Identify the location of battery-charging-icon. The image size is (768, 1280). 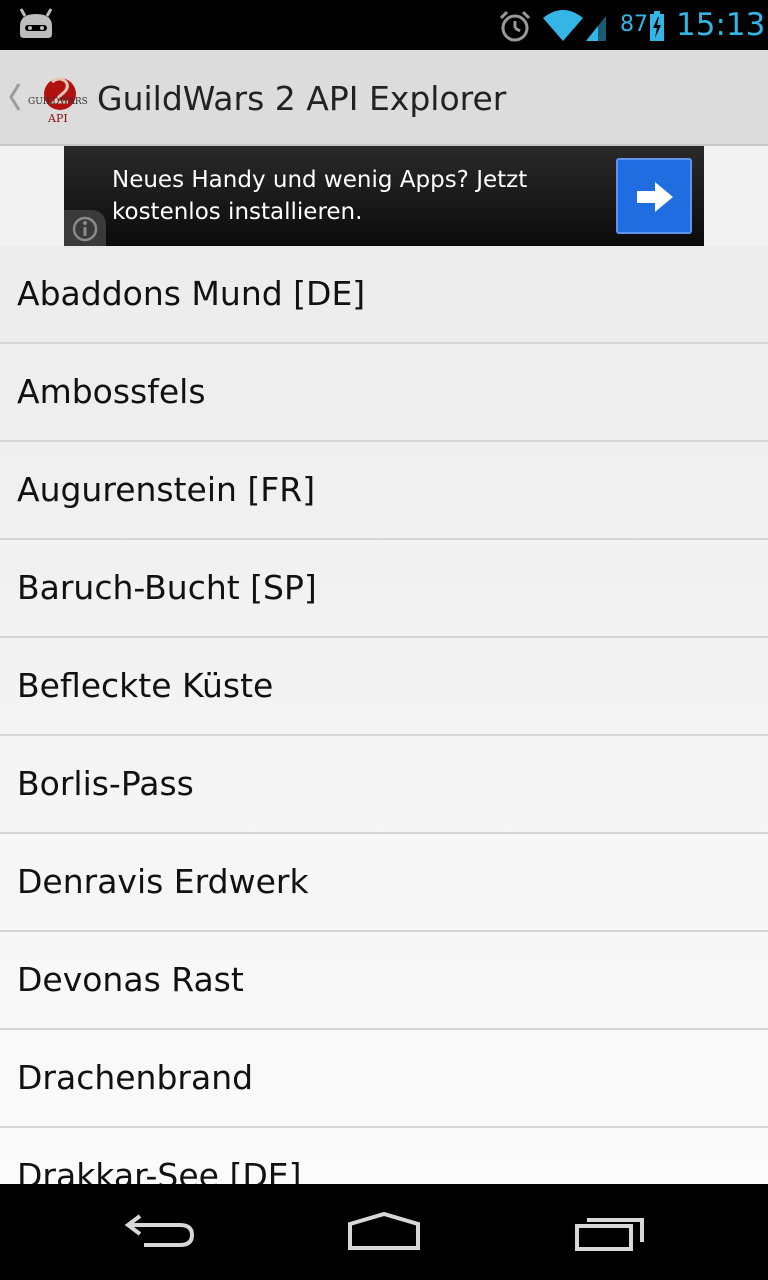
(657, 26).